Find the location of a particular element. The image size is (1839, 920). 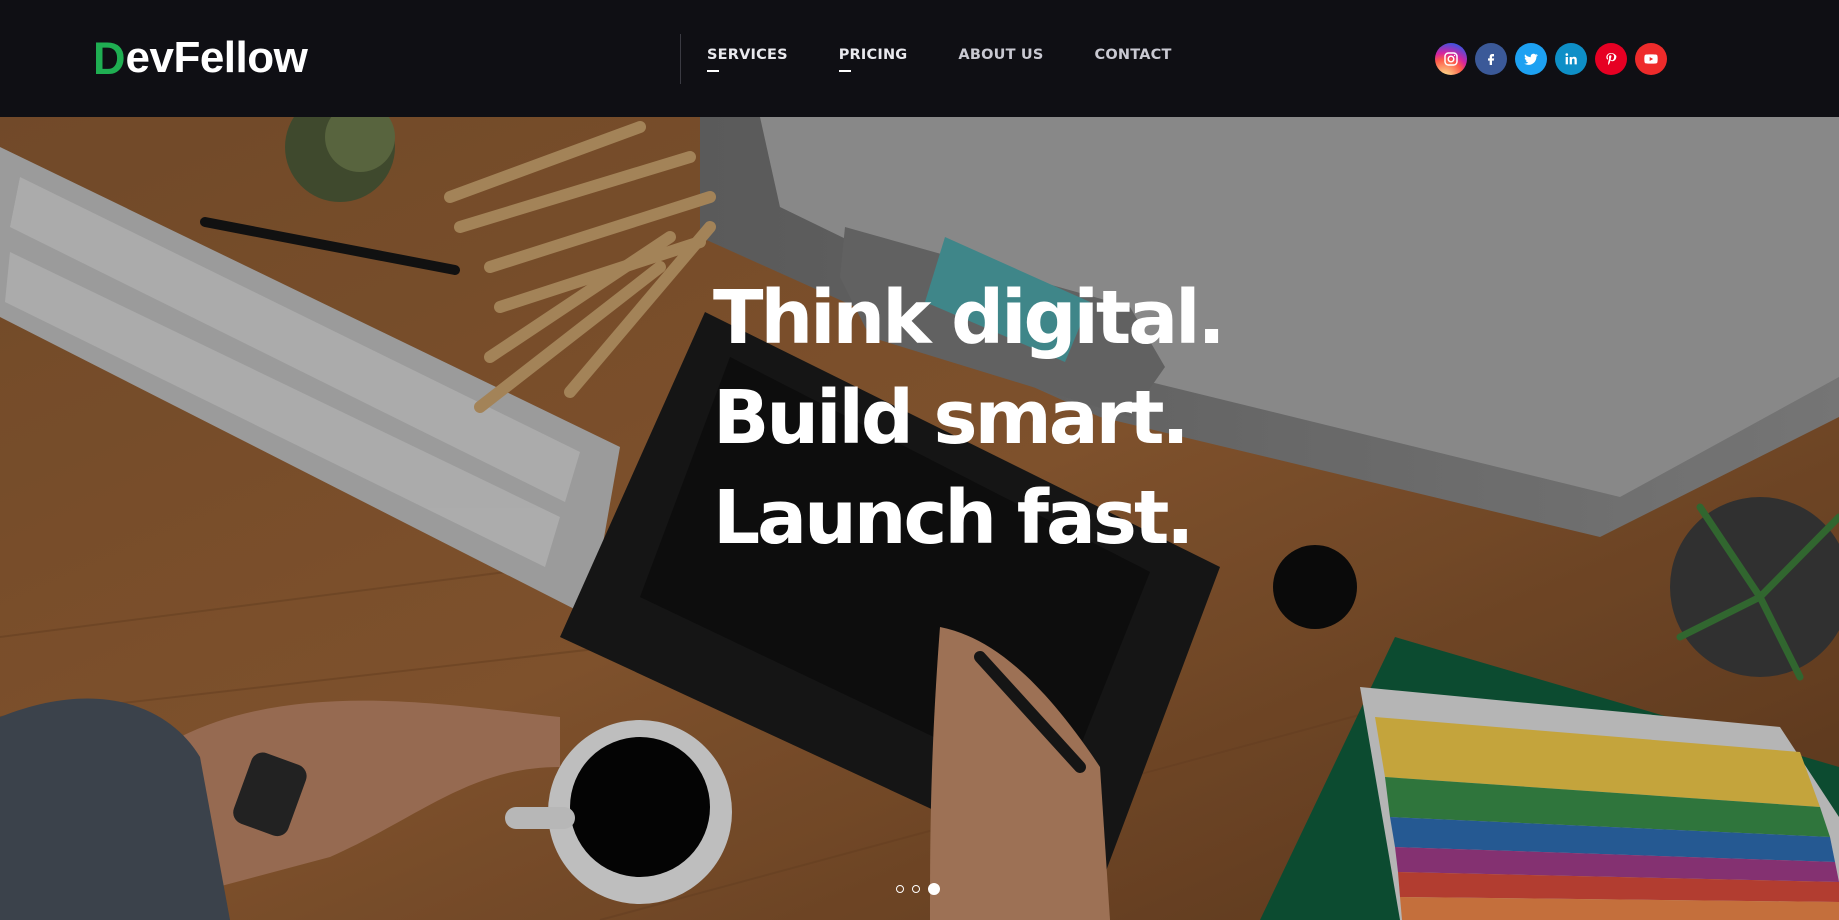

linkedin-icon is located at coordinates (1571, 59).